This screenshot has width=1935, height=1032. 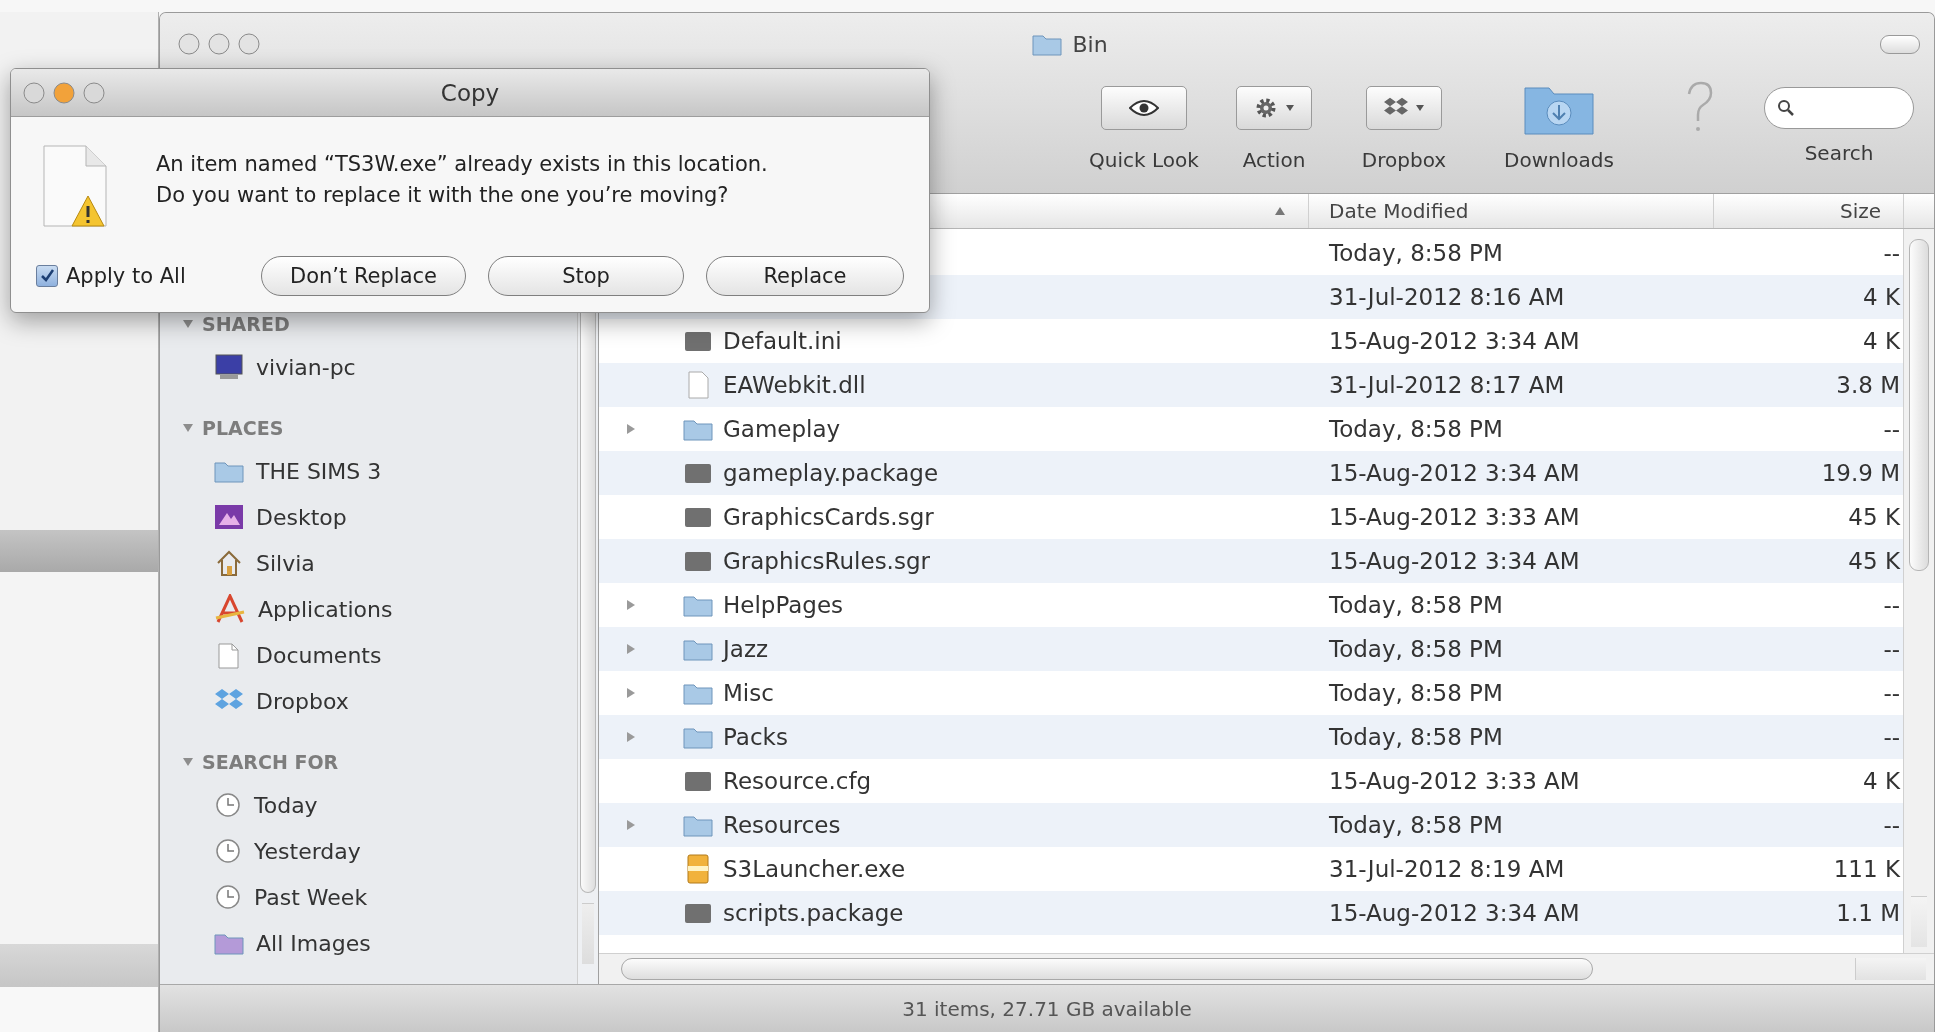 What do you see at coordinates (782, 341) in the screenshot?
I see `file-name: Default.ini` at bounding box center [782, 341].